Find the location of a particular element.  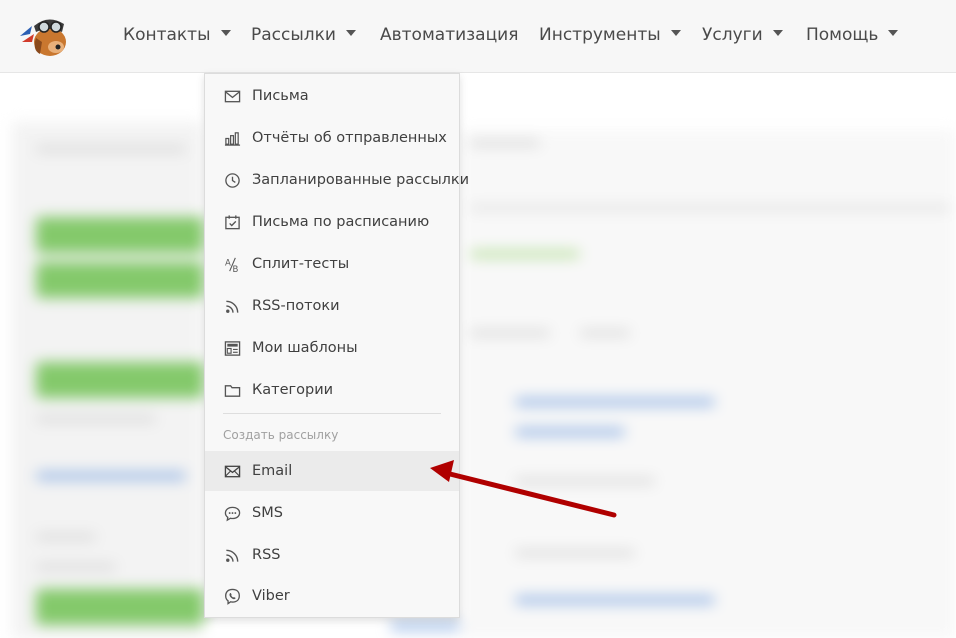

menu-item-label: Запланированные рассылки is located at coordinates (361, 180).